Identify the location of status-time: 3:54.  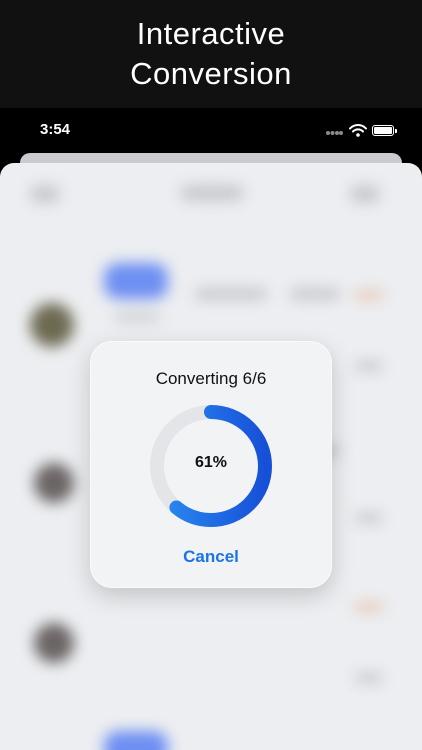
(55, 129).